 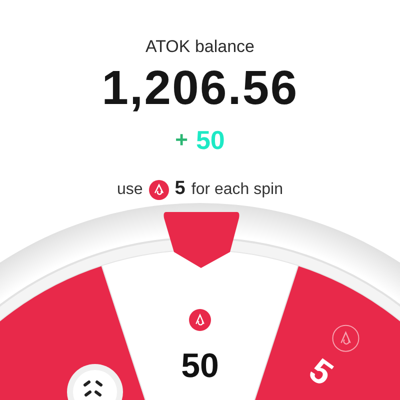 I want to click on cost-suffix: for each spin, so click(x=237, y=190).